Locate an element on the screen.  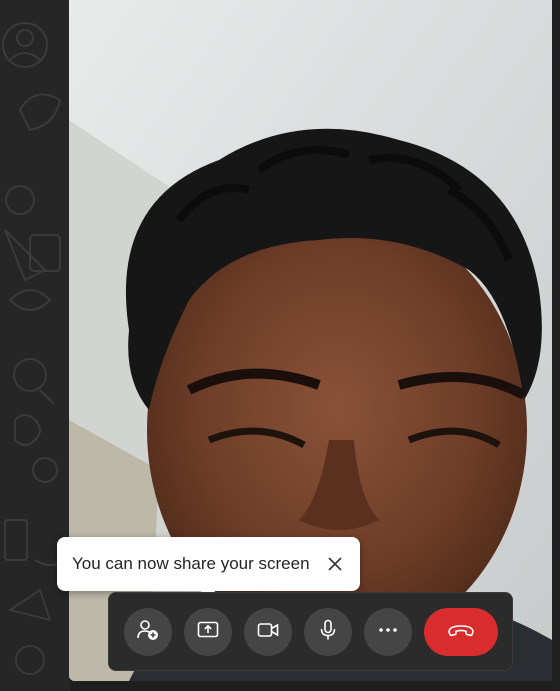
microphone-icon is located at coordinates (328, 632).